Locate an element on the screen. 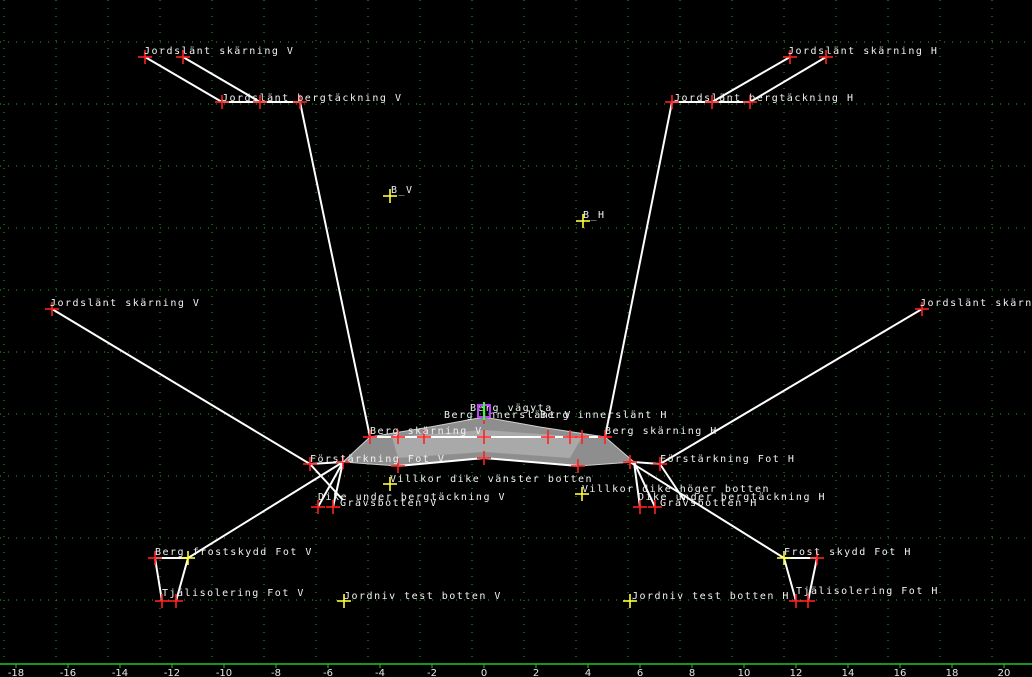  axis-tick-label: -4 is located at coordinates (380, 672).